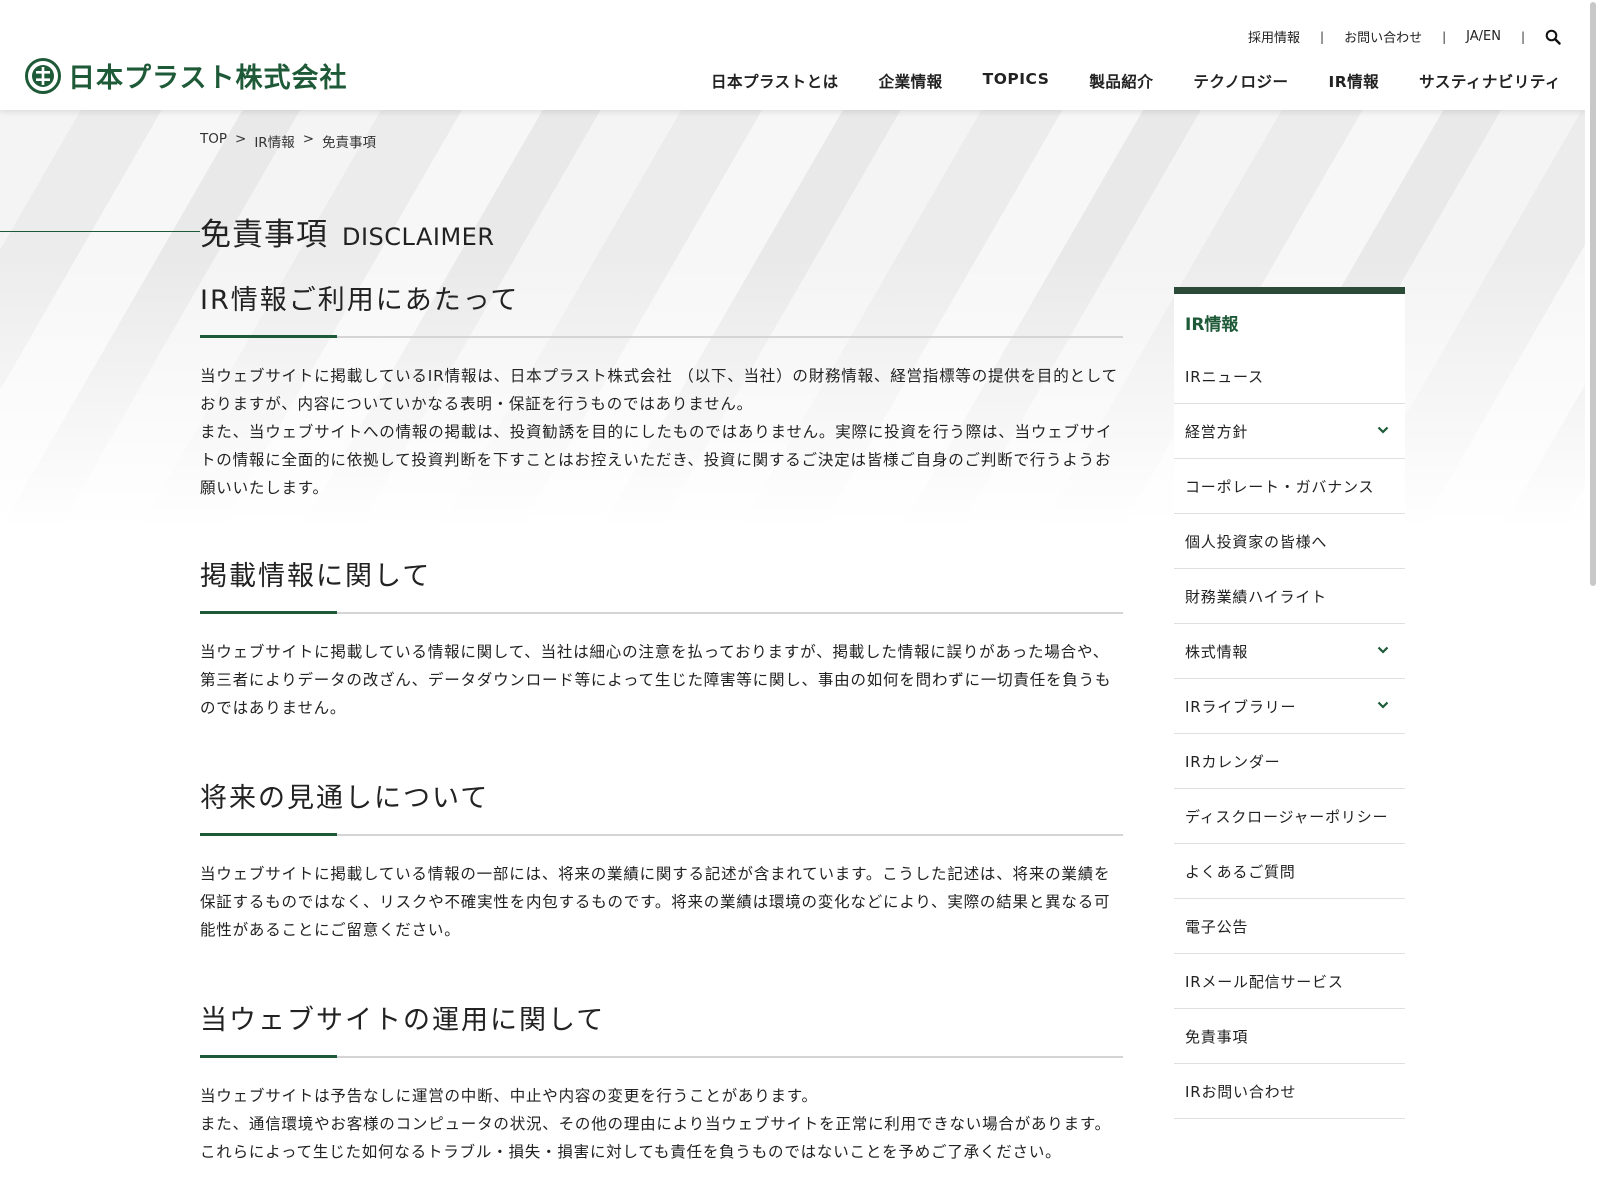 The width and height of the screenshot is (1600, 1200). I want to click on nav-item-ir: IR情報, so click(1353, 81).